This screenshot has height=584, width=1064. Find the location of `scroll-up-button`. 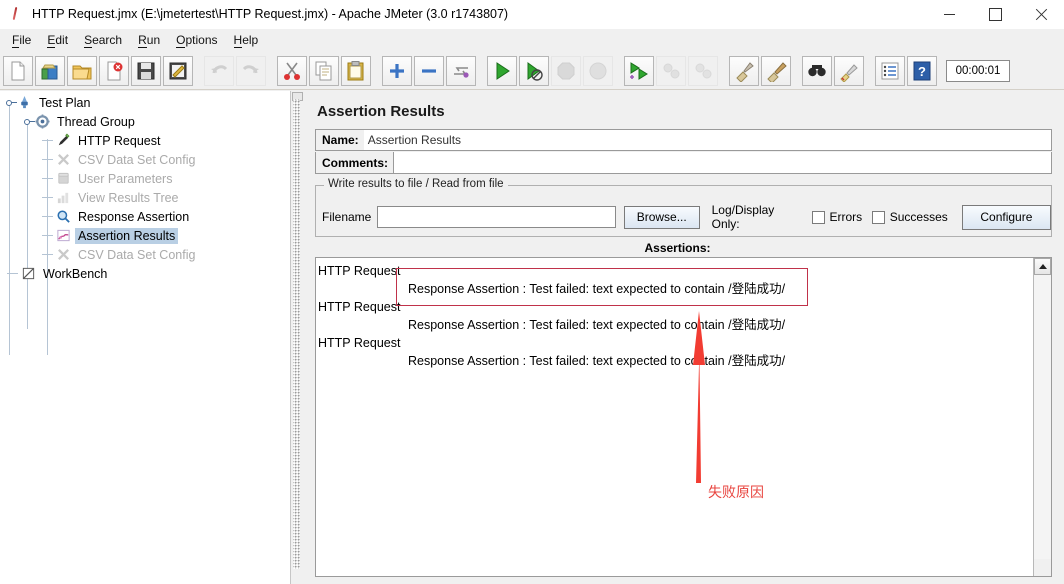

scroll-up-button is located at coordinates (1042, 266).